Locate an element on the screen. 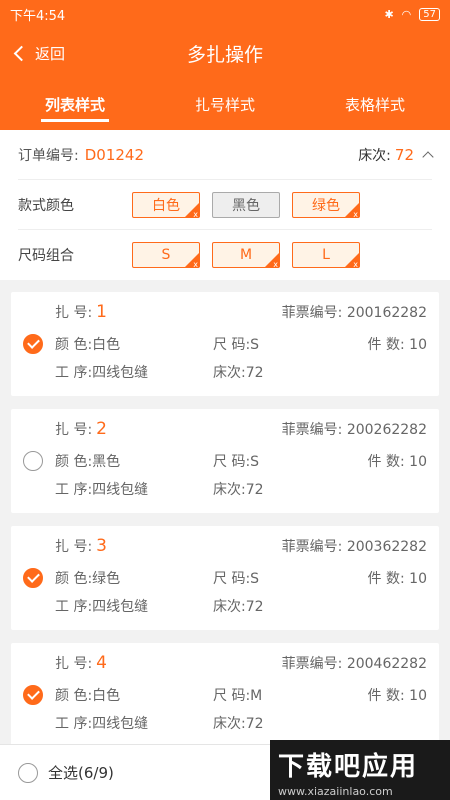  status-time: 下午4:54 is located at coordinates (38, 16).